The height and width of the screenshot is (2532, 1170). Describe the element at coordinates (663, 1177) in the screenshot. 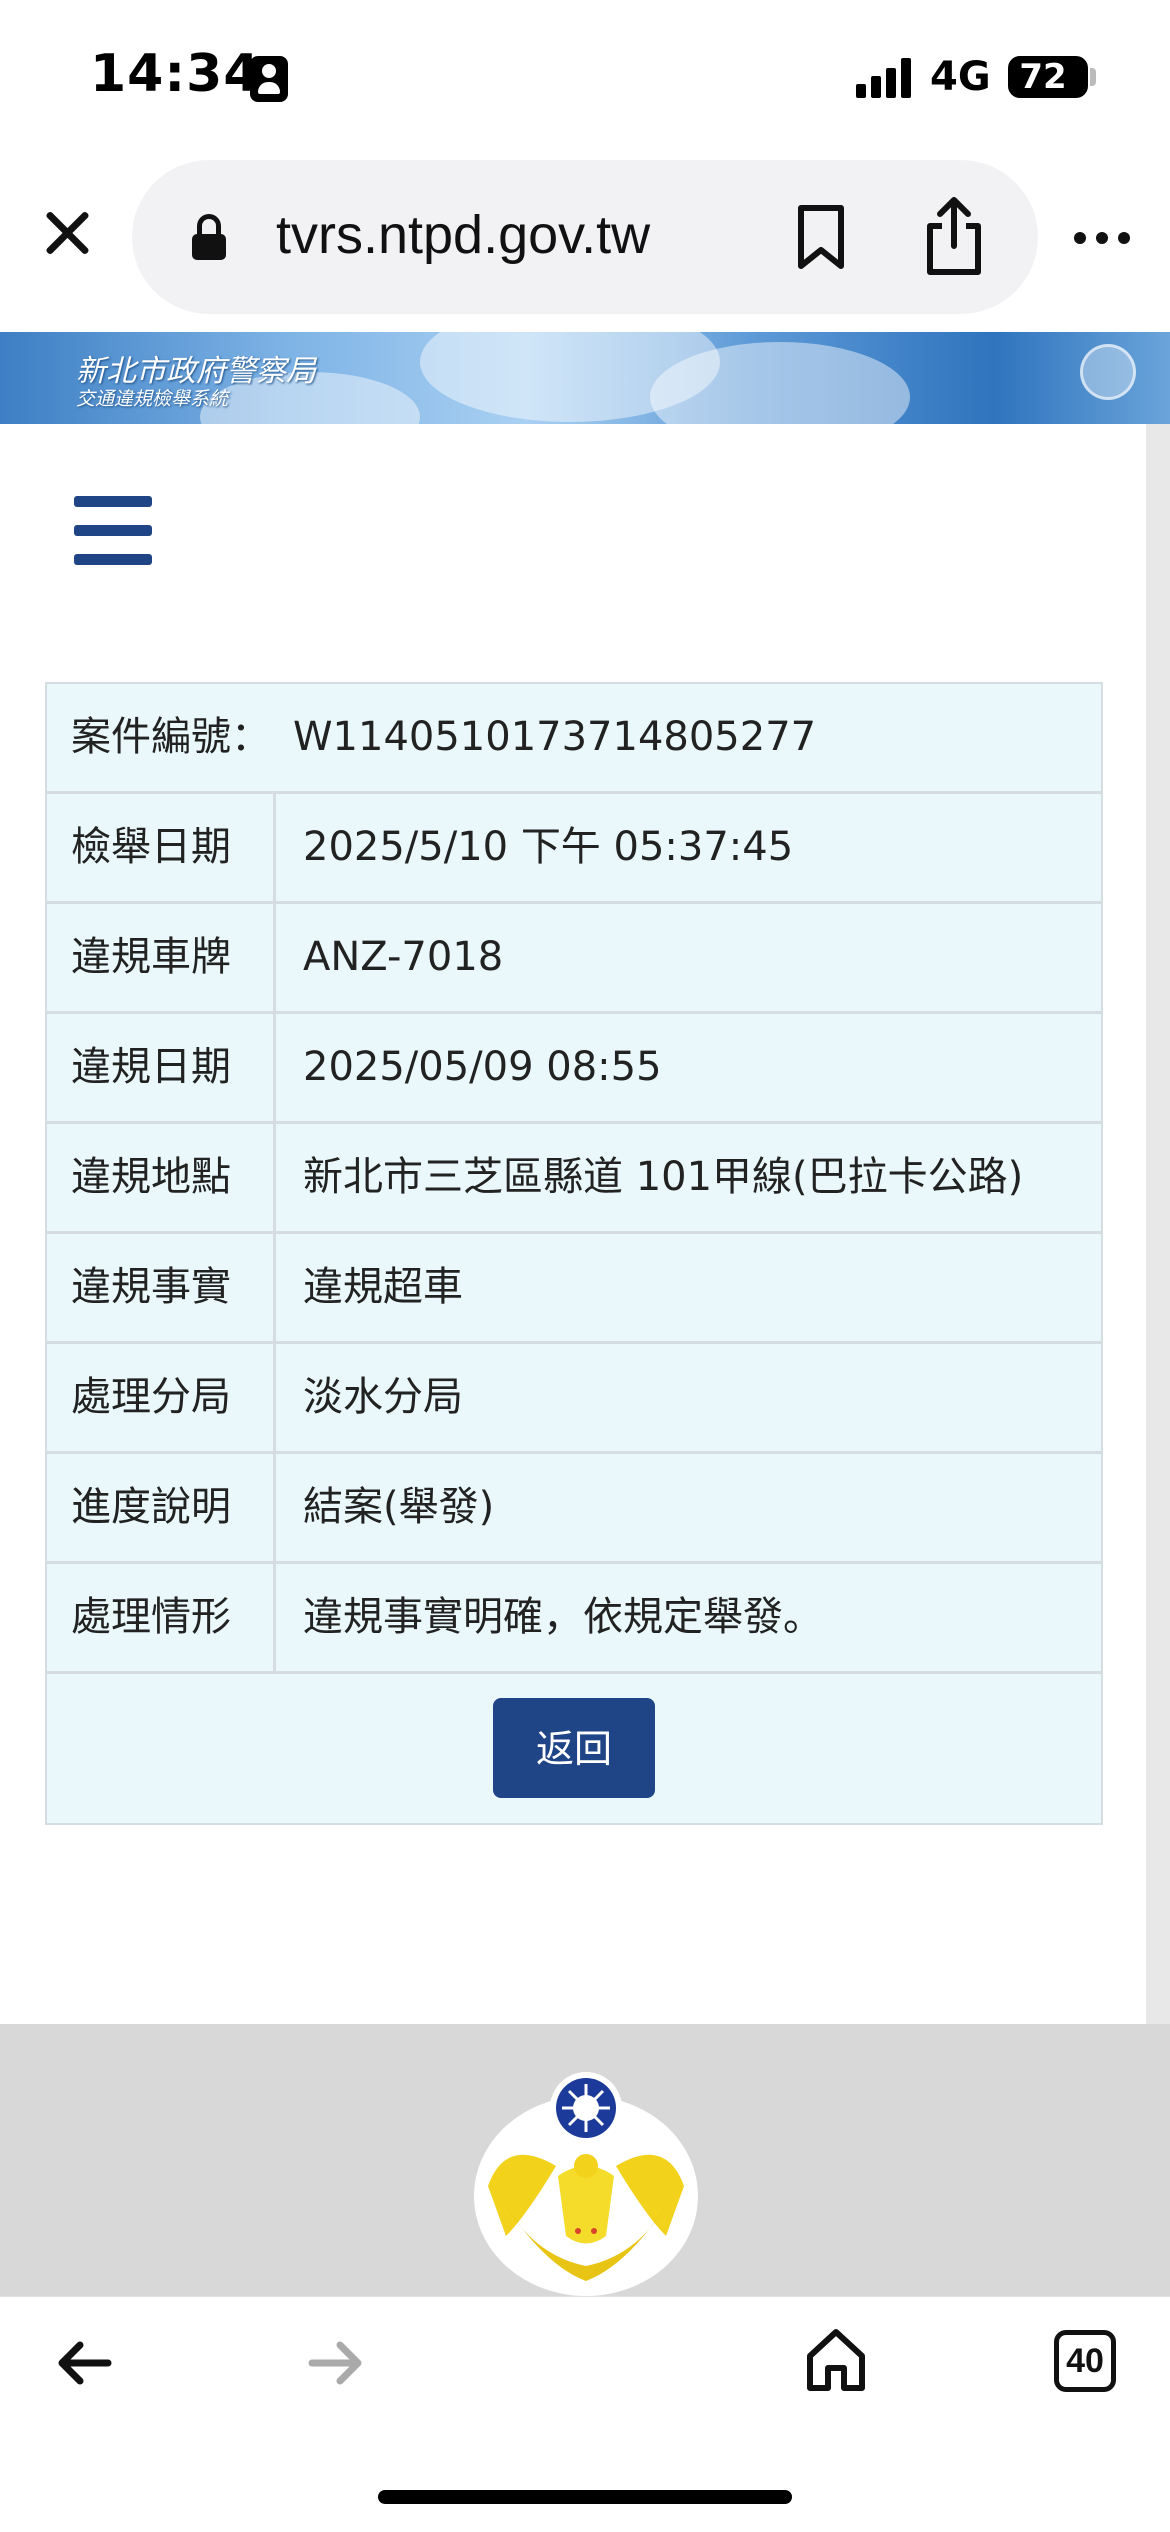

I see `row-value: 新北市三芝區縣道 101甲線(巴拉卡公路)` at that location.